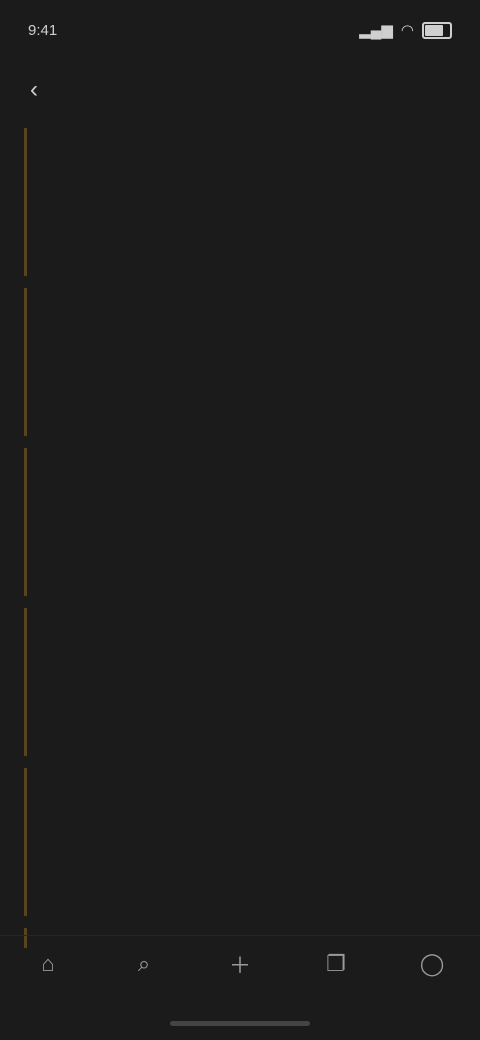  What do you see at coordinates (240, 30) in the screenshot?
I see `status-bar: 9:41 ▂▄▆ ◠` at bounding box center [240, 30].